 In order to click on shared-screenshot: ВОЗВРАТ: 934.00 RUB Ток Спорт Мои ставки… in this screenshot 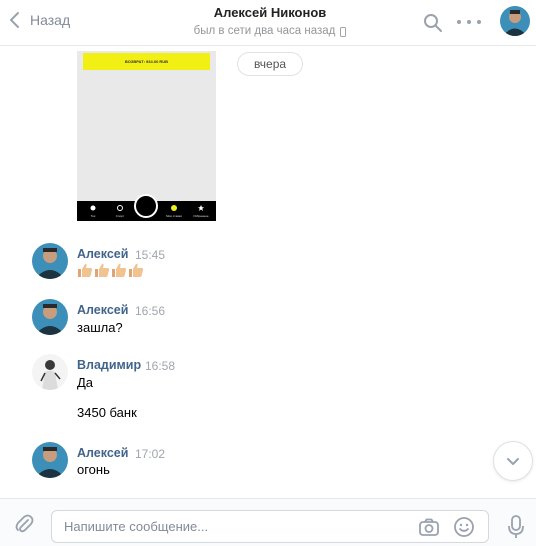, I will do `click(146, 136)`.